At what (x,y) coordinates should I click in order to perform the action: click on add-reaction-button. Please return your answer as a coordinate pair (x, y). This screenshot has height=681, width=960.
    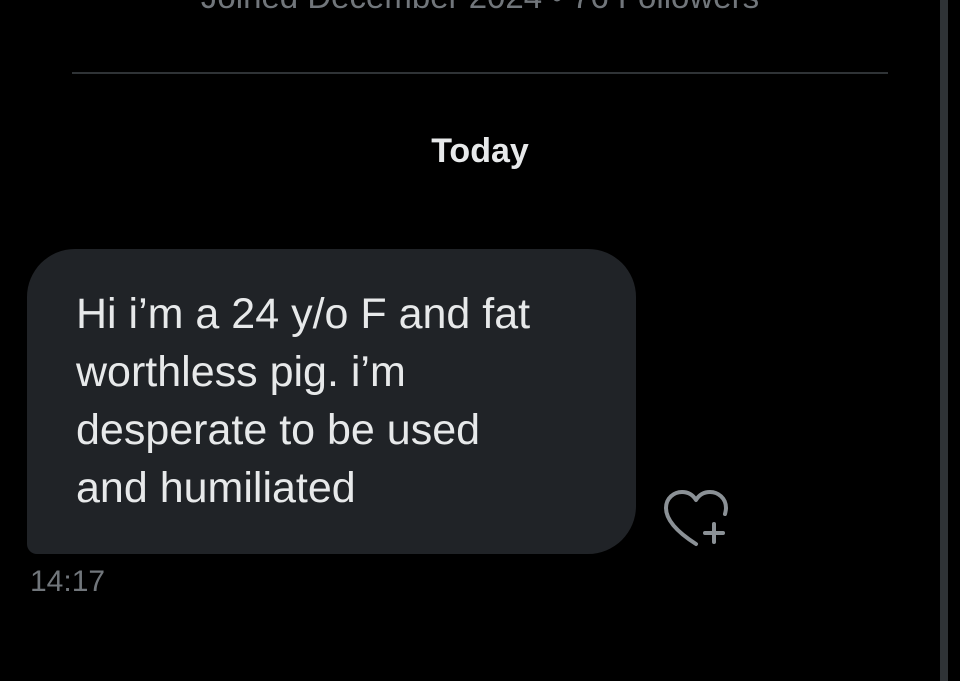
    Looking at the image, I should click on (696, 521).